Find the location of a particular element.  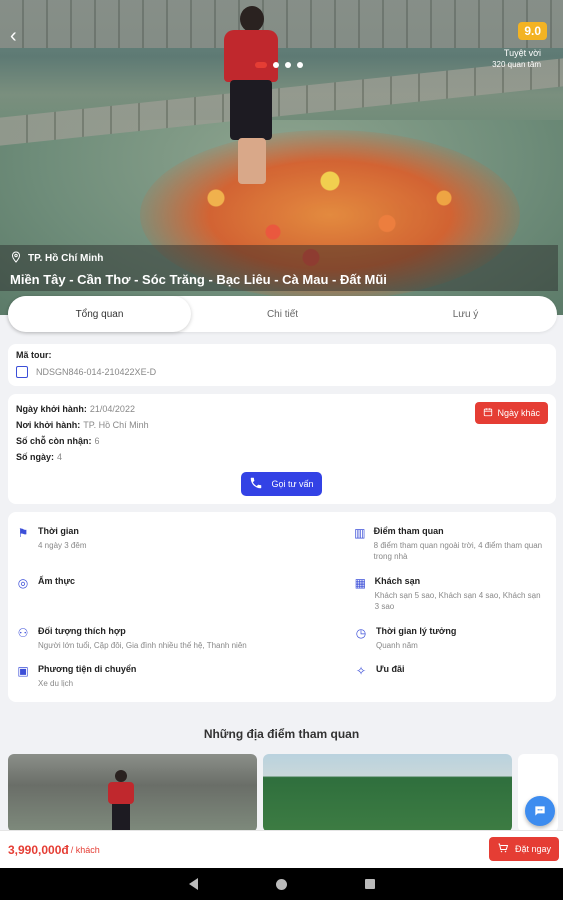

back-arrow-icon: ‹ is located at coordinates (20, 36).